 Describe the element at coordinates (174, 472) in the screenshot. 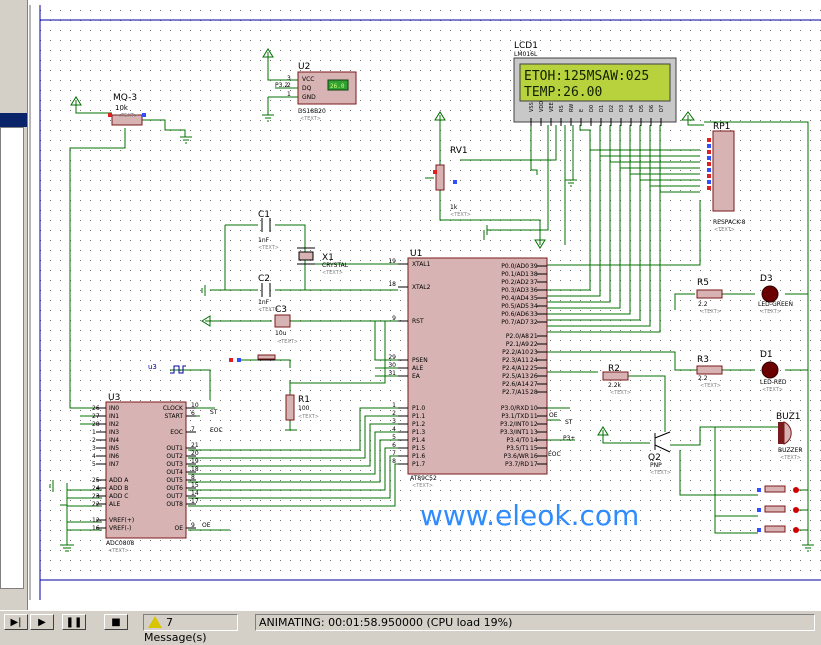

I see `u3-pin-name: OUT4` at that location.